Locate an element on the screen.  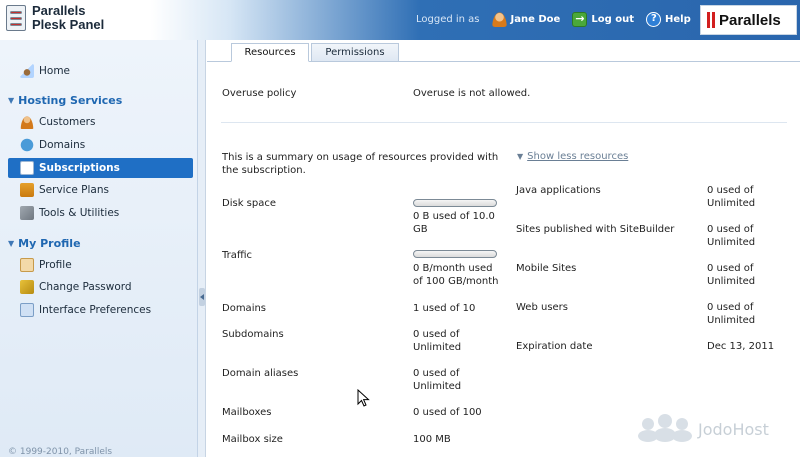
user-bar: Logged in as Jane Doe Log out Help is located at coordinates (559, 19).